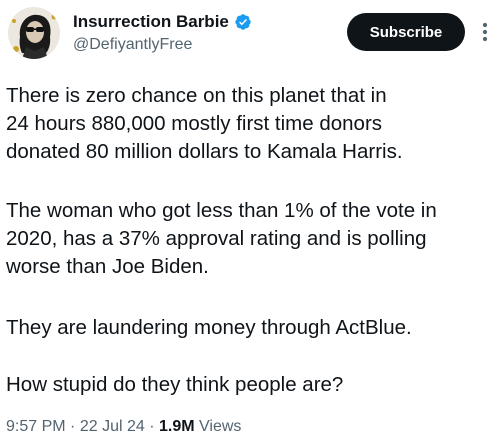  What do you see at coordinates (151, 22) in the screenshot?
I see `author-display-name: Insurrection Barbie` at bounding box center [151, 22].